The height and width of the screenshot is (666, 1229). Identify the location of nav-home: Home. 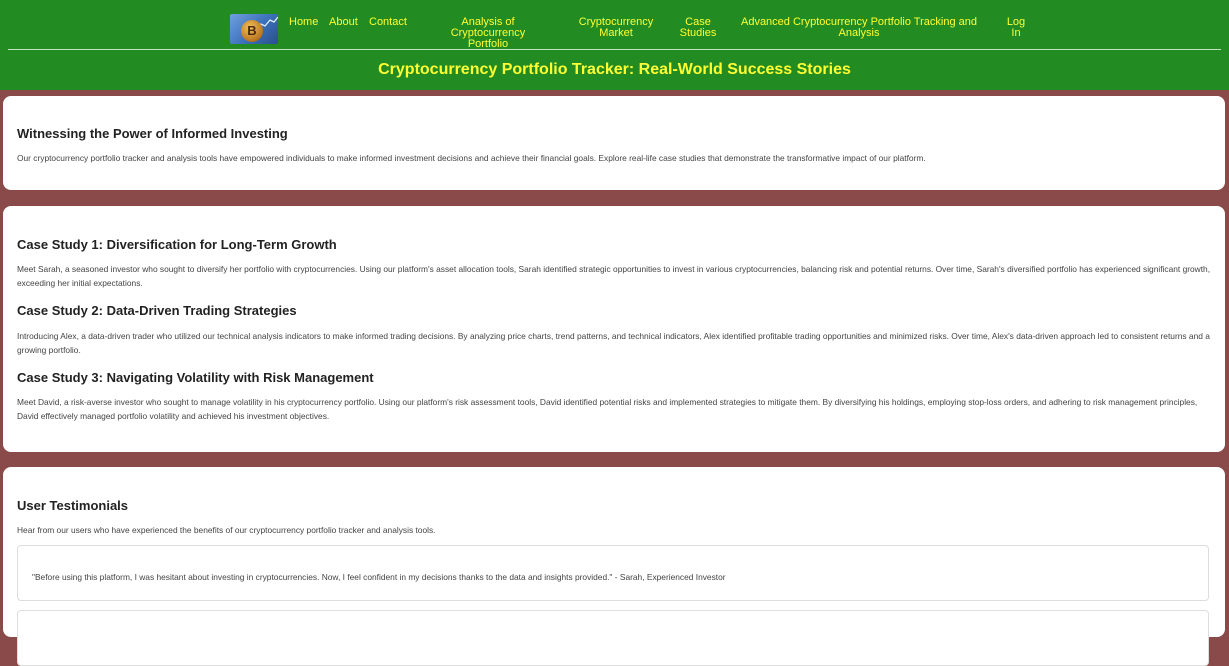
(303, 22).